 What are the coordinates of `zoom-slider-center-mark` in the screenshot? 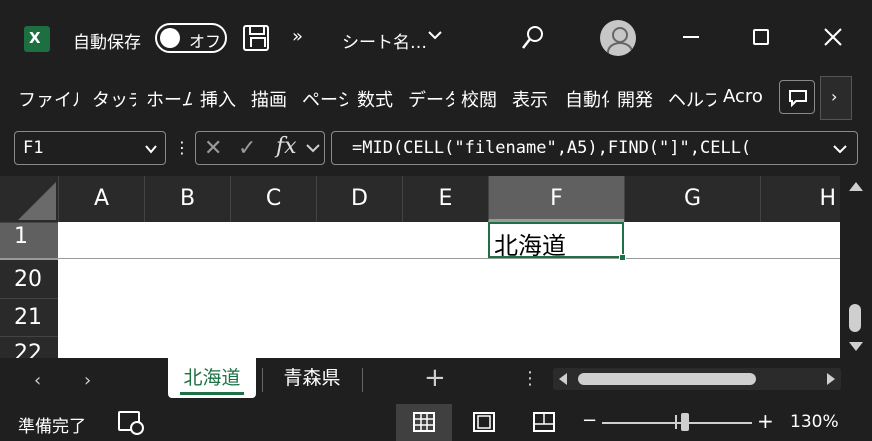 It's located at (676, 422).